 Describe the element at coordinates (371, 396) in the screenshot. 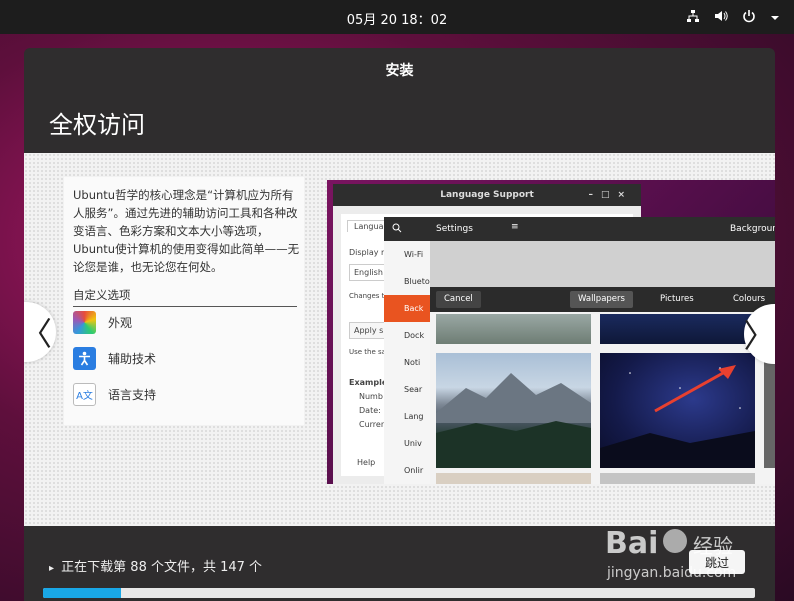

I see `number-label: Numb` at that location.